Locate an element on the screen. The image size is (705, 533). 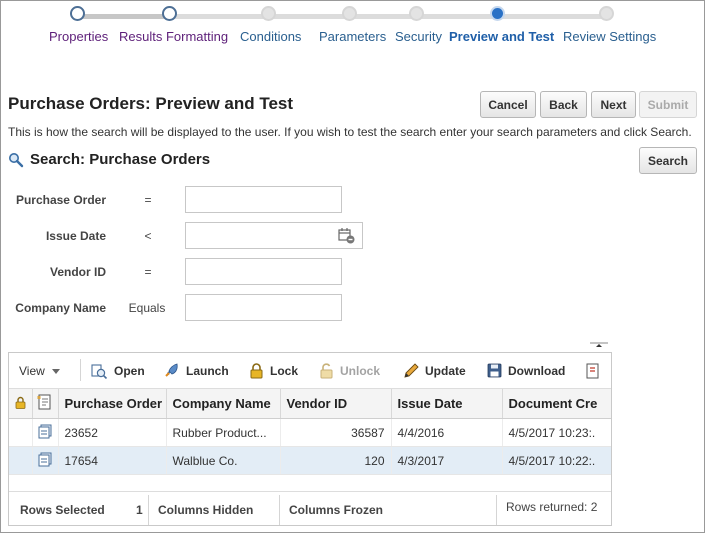
train-label-results-formatting: Results Formatting is located at coordinates (173, 36).